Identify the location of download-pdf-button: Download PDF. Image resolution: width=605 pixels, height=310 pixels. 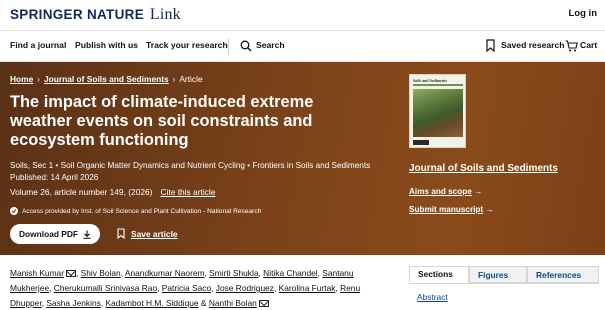
(55, 234).